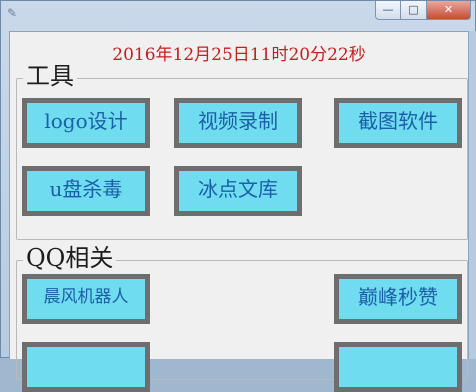 The width and height of the screenshot is (476, 392). I want to click on app-icon: ✎, so click(12, 13).